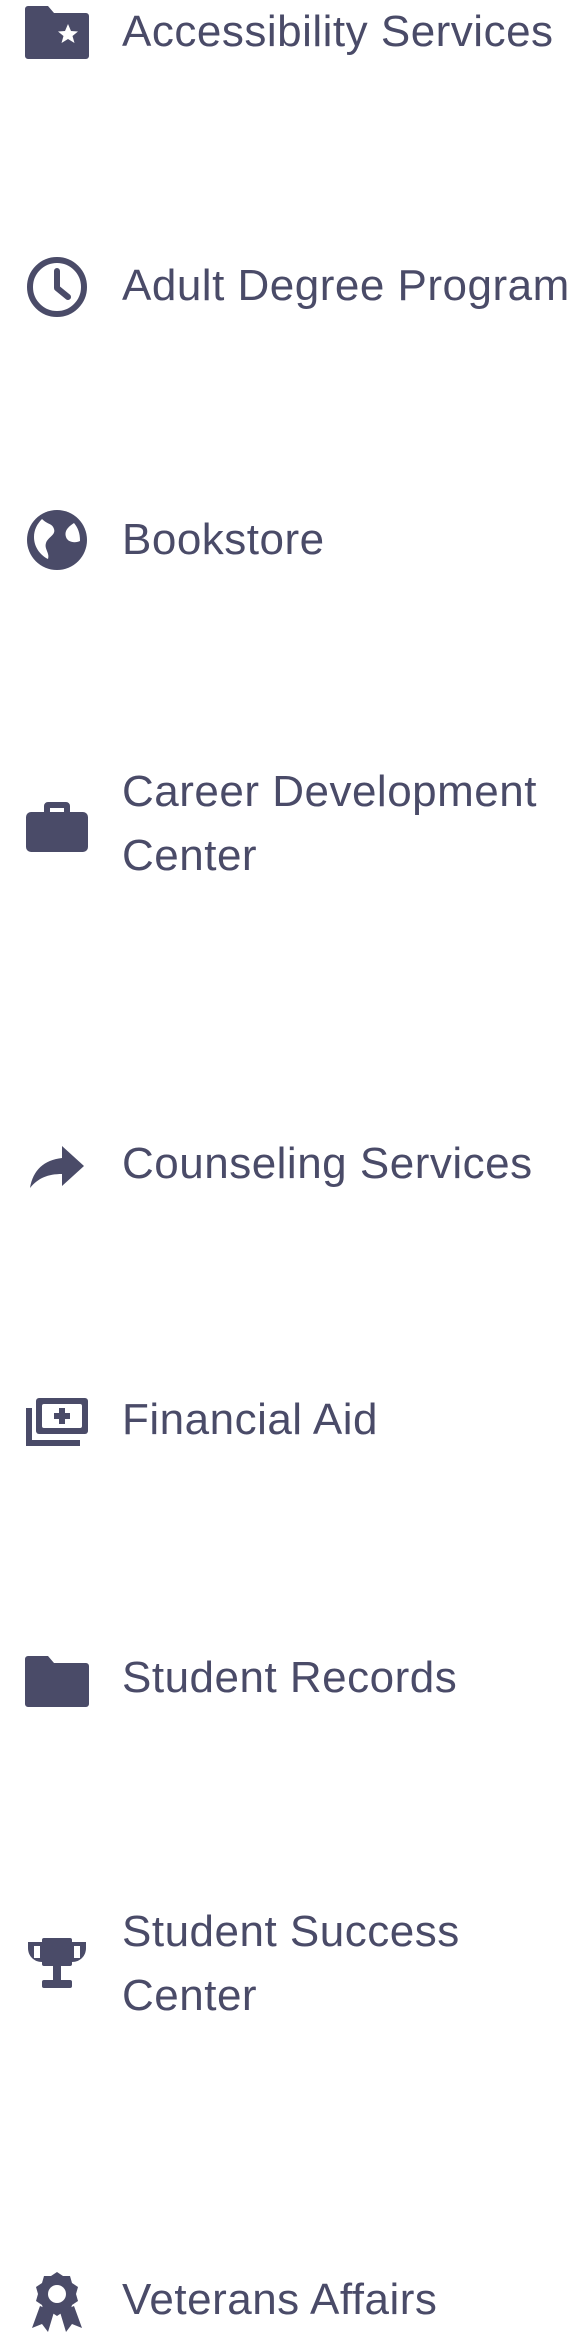 The width and height of the screenshot is (585, 2336). Describe the element at coordinates (292, 221) in the screenshot. I see `nav-item-adult-degree-program: Adult Degree Program` at that location.